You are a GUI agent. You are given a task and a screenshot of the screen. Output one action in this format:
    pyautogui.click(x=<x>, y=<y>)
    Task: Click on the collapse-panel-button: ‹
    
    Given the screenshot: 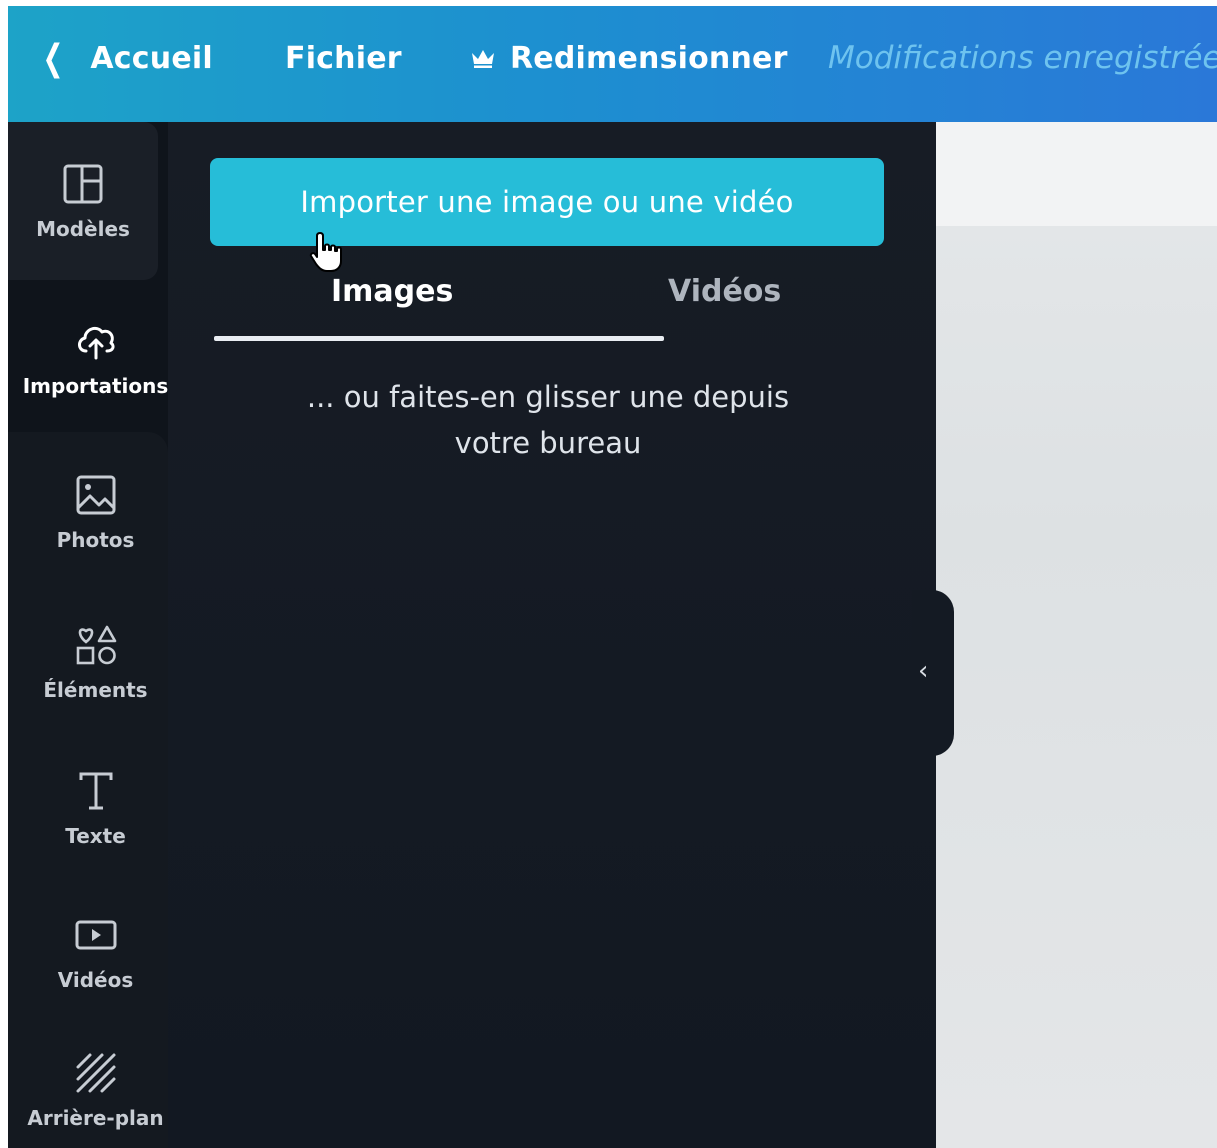 What is the action you would take?
    pyautogui.click(x=933, y=673)
    